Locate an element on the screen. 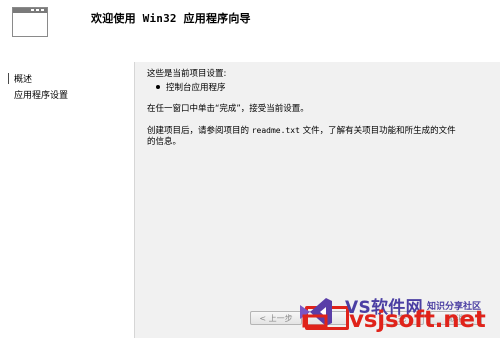 The image size is (500, 338). finish-instruction-text: 在任一窗口中单击“完成”，接受当前设置。 is located at coordinates (228, 109).